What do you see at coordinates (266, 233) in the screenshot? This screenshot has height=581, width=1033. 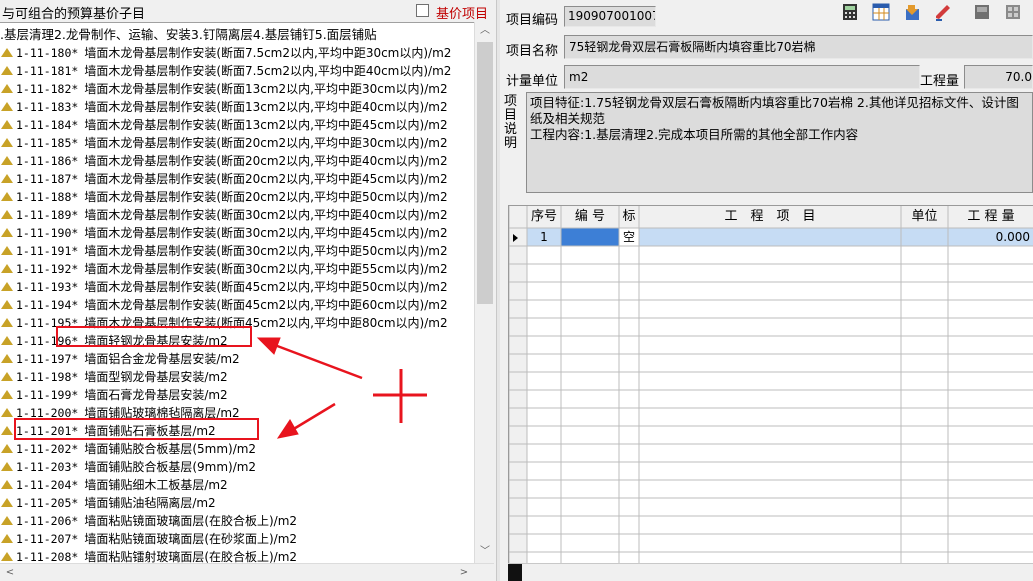 I see `item-name: 墙面木龙骨基层制作安装(断面30cm2以内,平均中距45cm以内)/m2` at bounding box center [266, 233].